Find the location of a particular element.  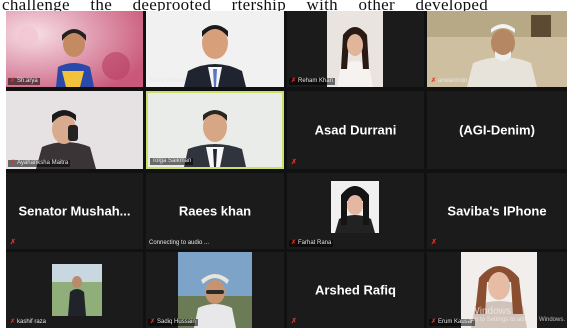

participant-name-large: Arshed Rafiq is located at coordinates (355, 290).